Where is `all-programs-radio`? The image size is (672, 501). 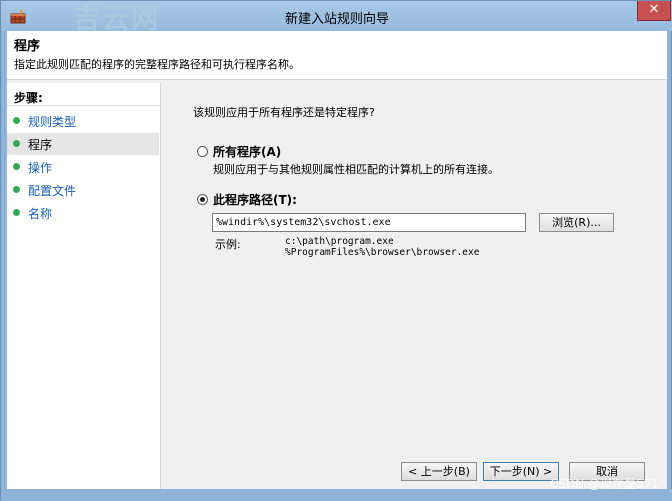
all-programs-radio is located at coordinates (202, 151).